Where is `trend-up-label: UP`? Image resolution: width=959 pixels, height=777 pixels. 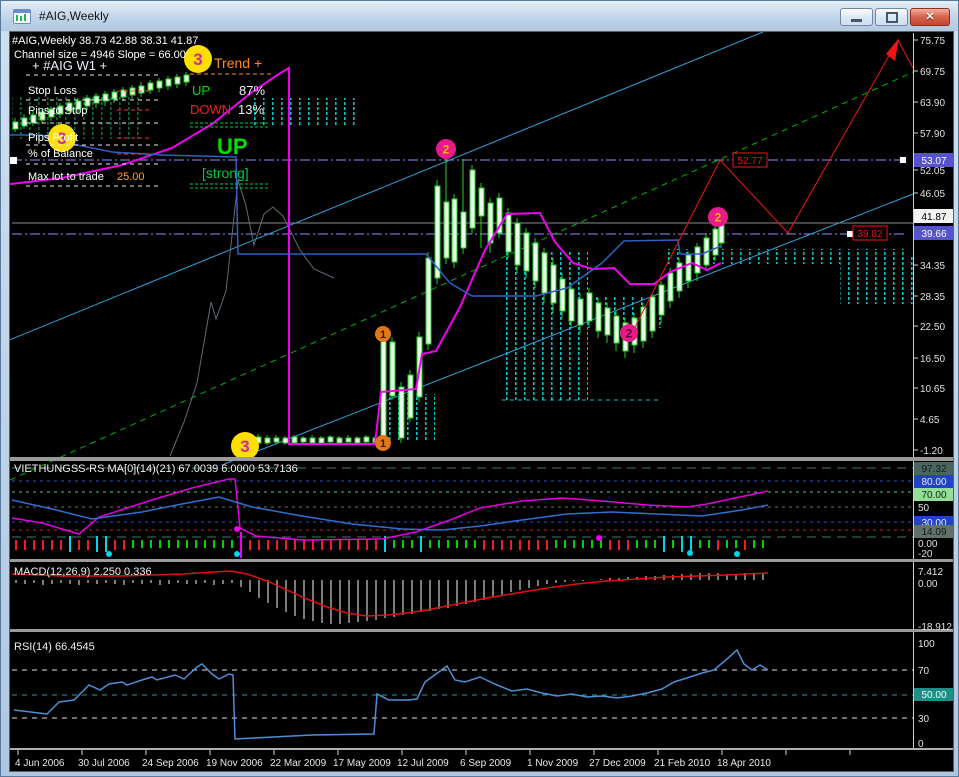 trend-up-label: UP is located at coordinates (201, 90).